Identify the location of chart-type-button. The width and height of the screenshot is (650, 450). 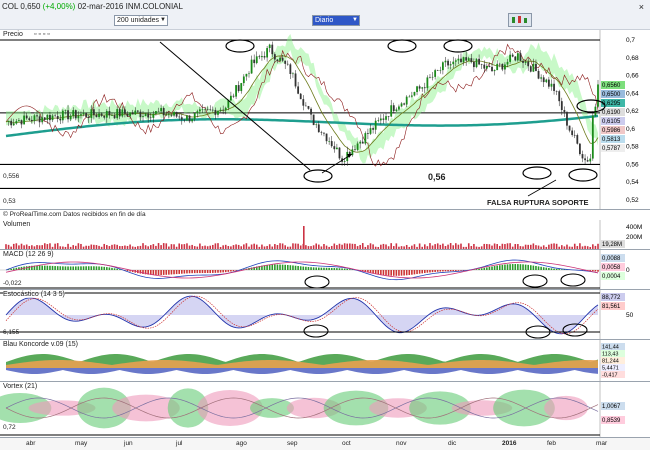
(520, 20).